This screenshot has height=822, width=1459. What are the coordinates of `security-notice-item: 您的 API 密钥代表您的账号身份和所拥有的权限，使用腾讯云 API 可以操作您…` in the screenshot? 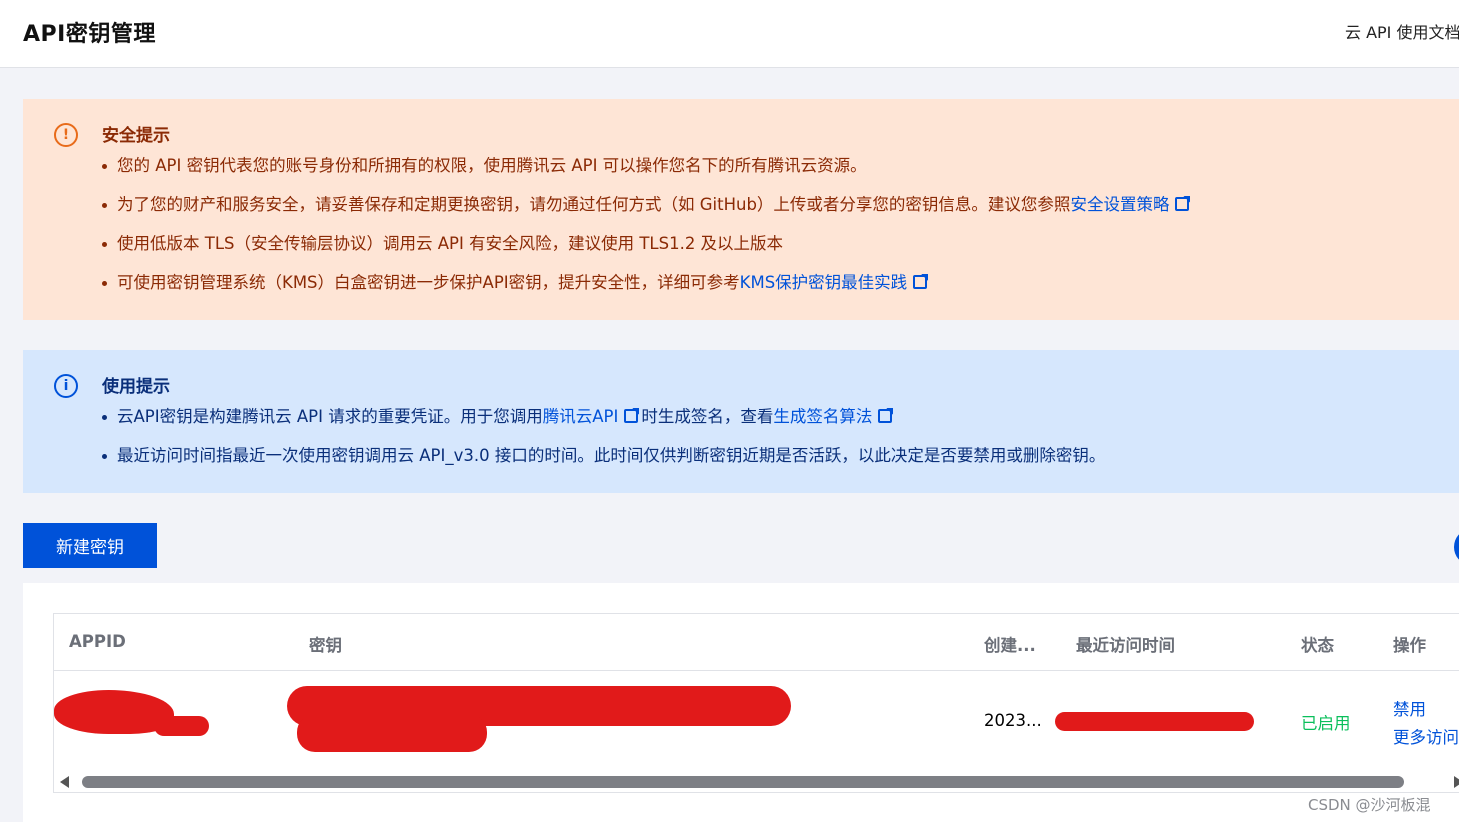 It's located at (647, 174).